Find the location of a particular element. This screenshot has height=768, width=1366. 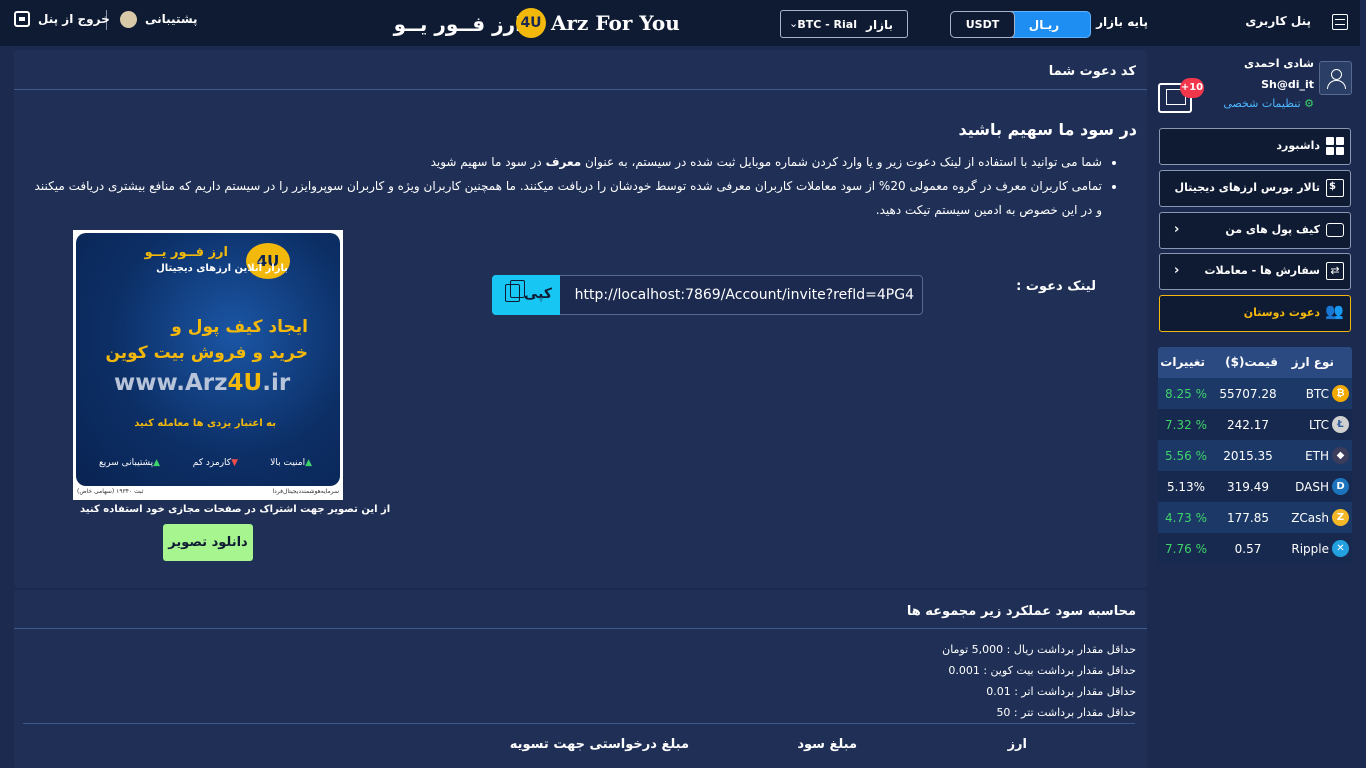

banner-feature-support: ▲پشتیبانی سریع is located at coordinates (129, 463).